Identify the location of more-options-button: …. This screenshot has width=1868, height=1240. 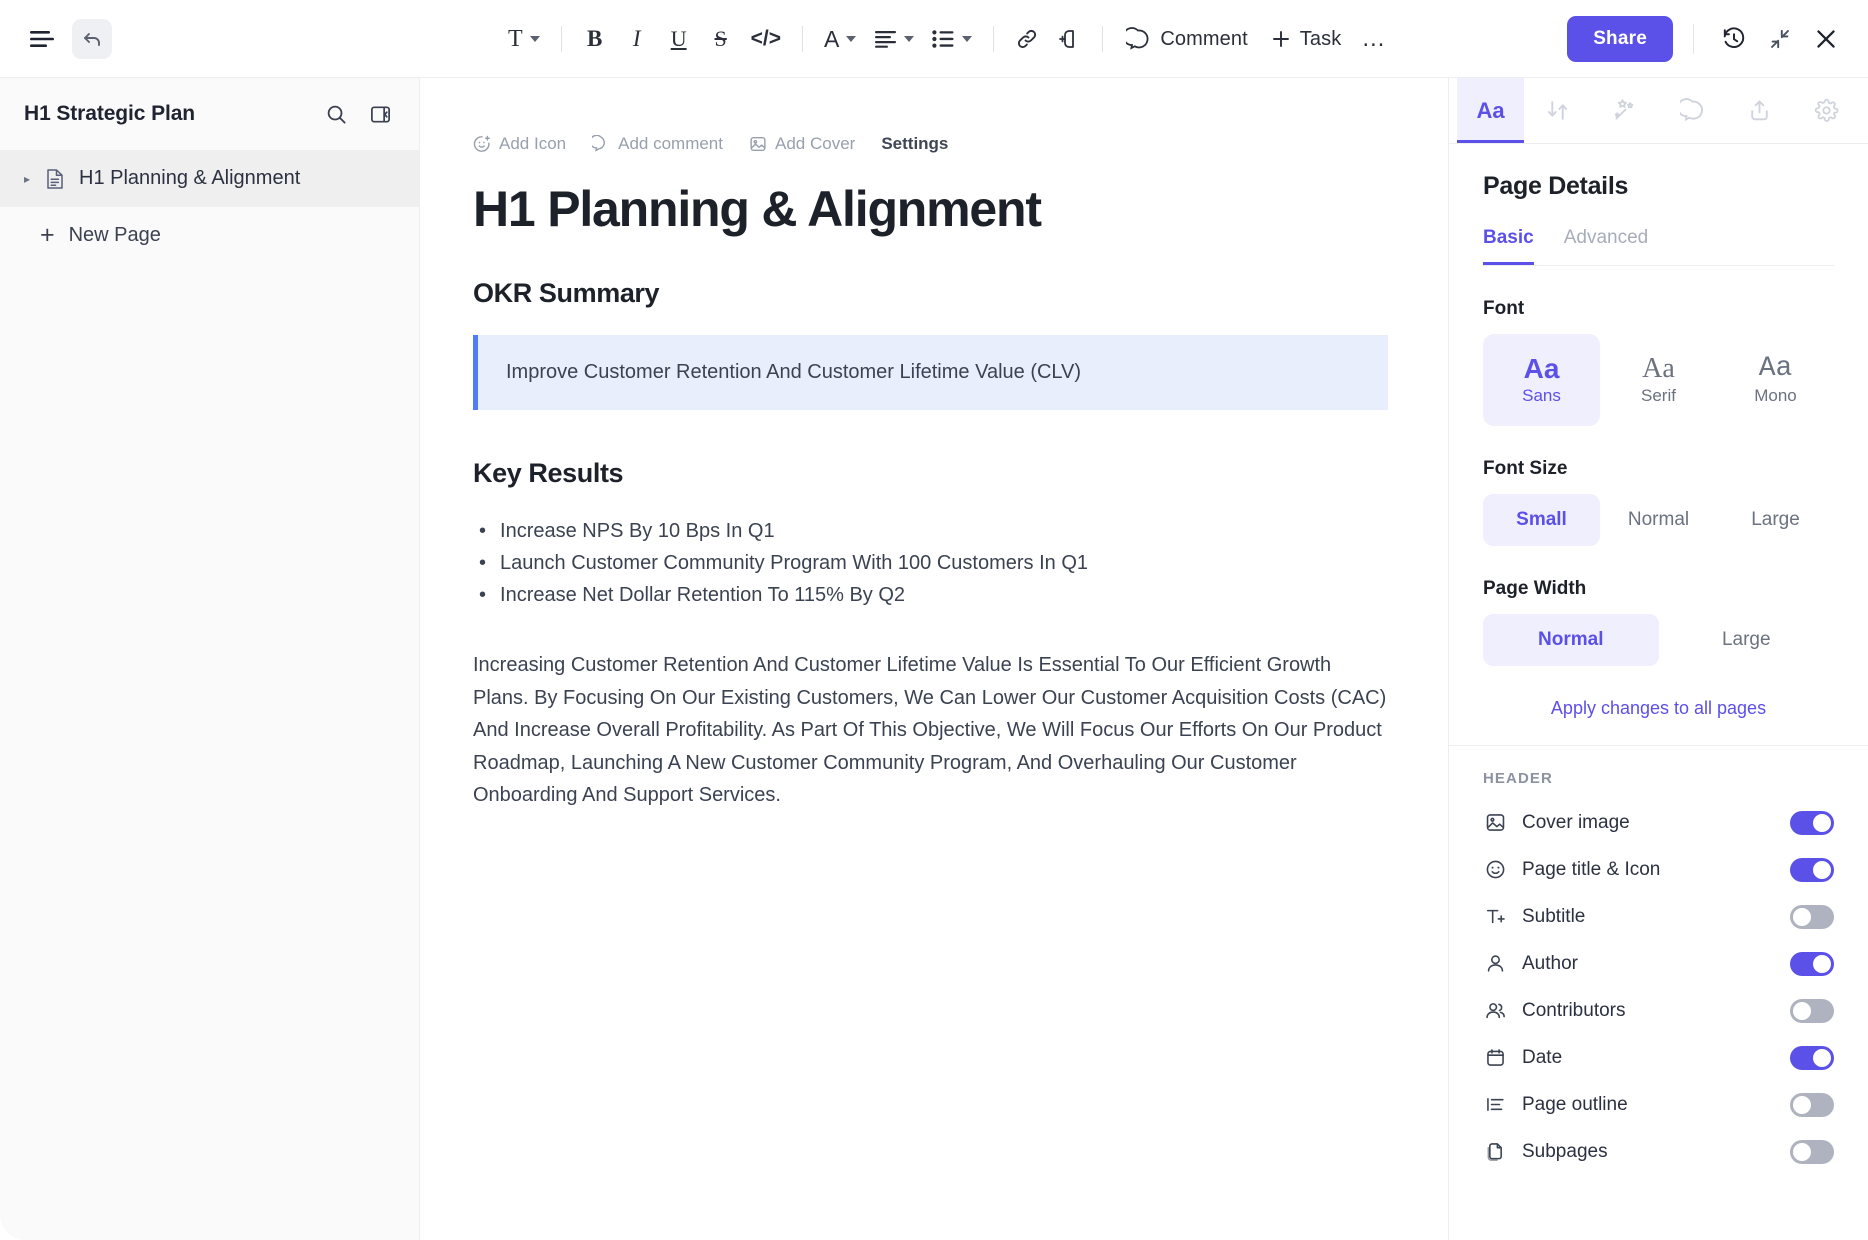
(1373, 39).